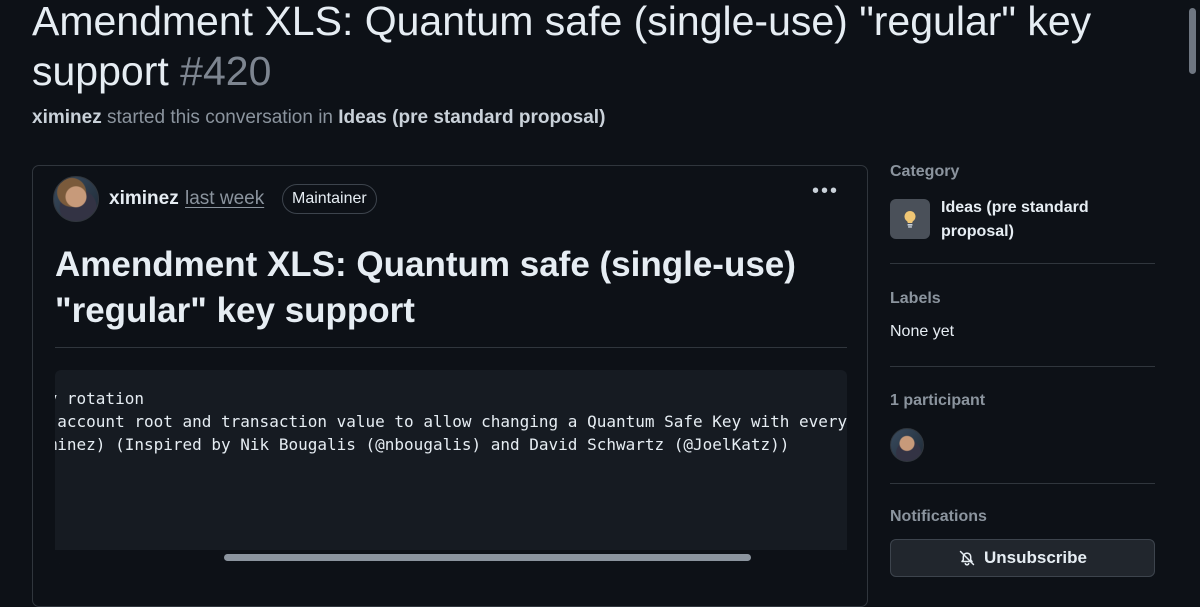 This screenshot has width=1200, height=607. Describe the element at coordinates (1041, 220) in the screenshot. I see `category-name: Ideas (pre standard proposal)` at that location.